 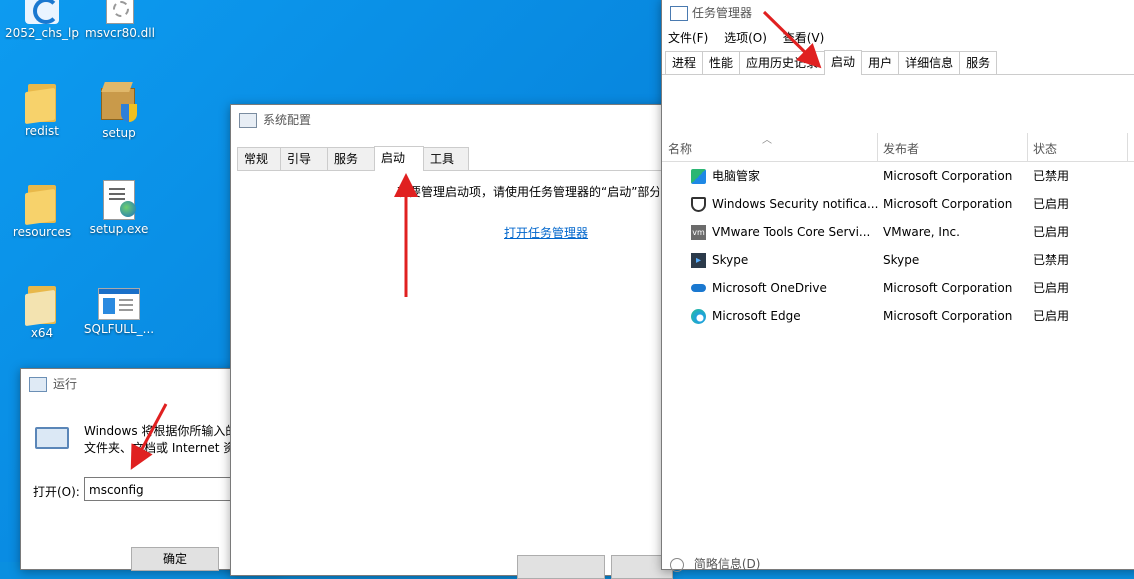 I want to click on msconfig-title: 系统配置, so click(x=287, y=120).